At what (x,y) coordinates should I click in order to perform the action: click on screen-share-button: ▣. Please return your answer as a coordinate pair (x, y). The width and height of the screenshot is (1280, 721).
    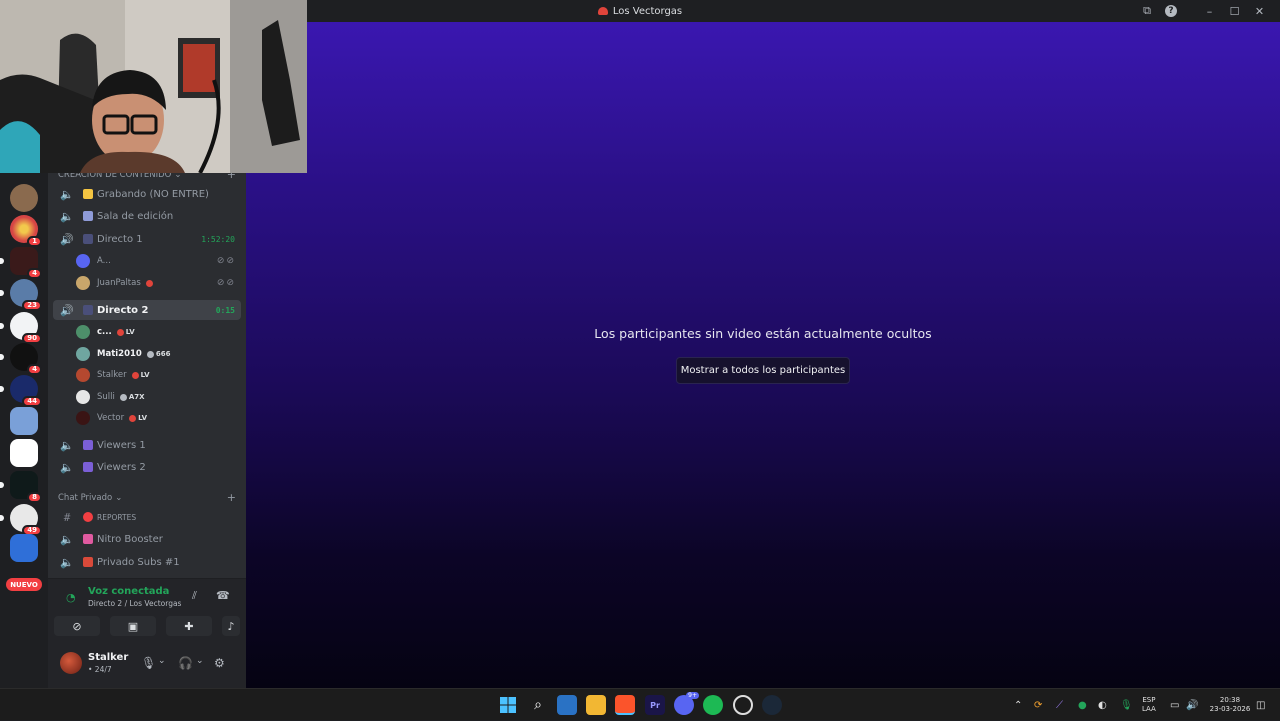
    Looking at the image, I should click on (133, 626).